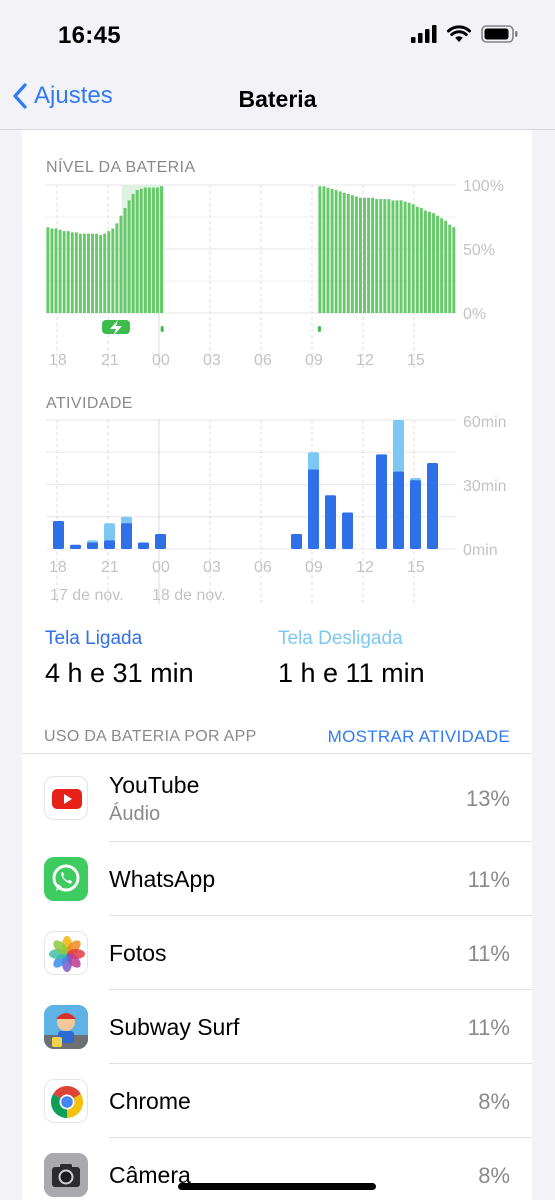 Image resolution: width=555 pixels, height=1200 pixels. Describe the element at coordinates (263, 567) in the screenshot. I see `activity-x-tick: 06` at that location.